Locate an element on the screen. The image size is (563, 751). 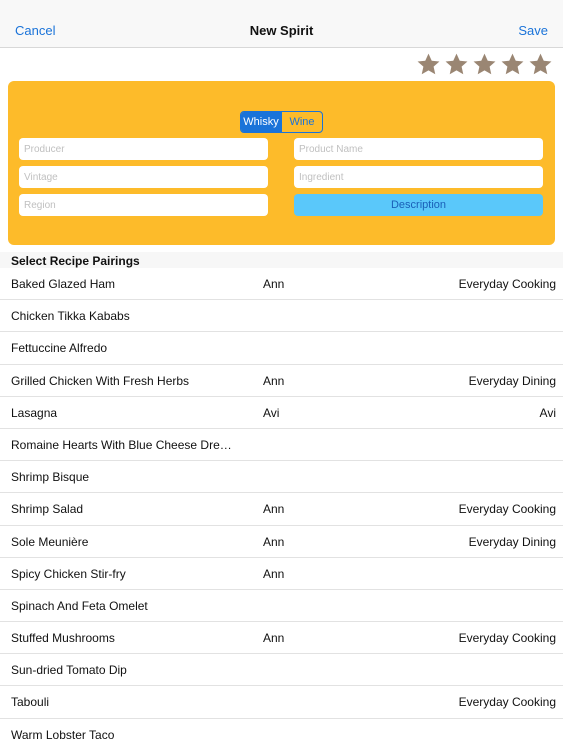
table-row: Spinach And Feta Omelet is located at coordinates (281, 606).